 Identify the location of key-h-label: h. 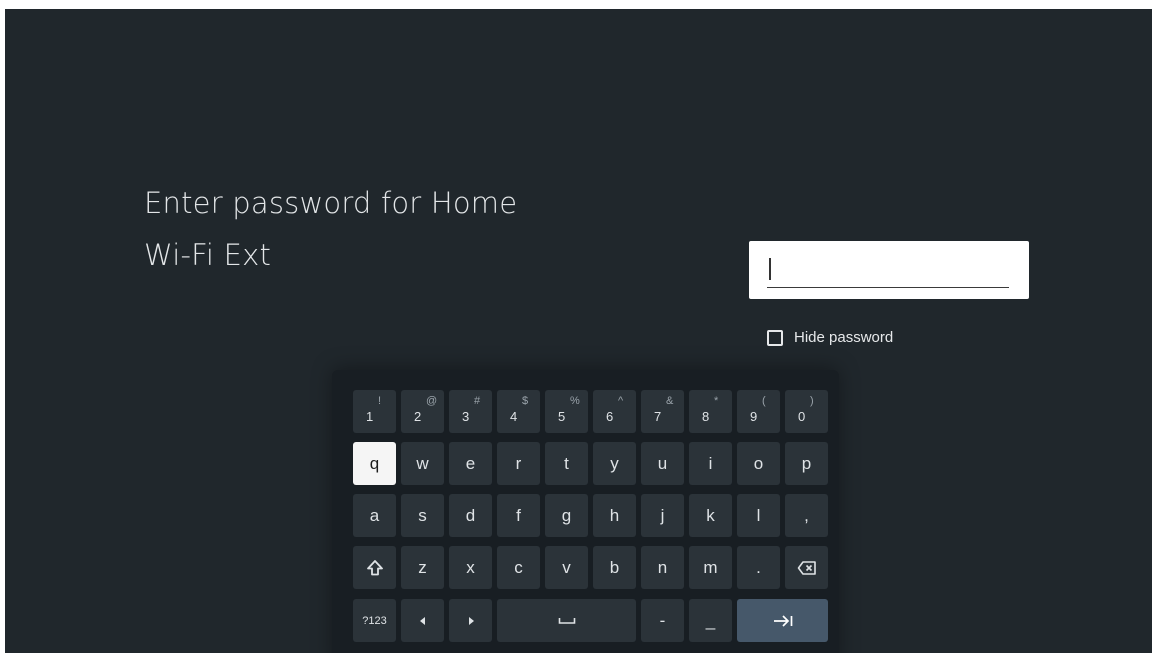
(614, 515).